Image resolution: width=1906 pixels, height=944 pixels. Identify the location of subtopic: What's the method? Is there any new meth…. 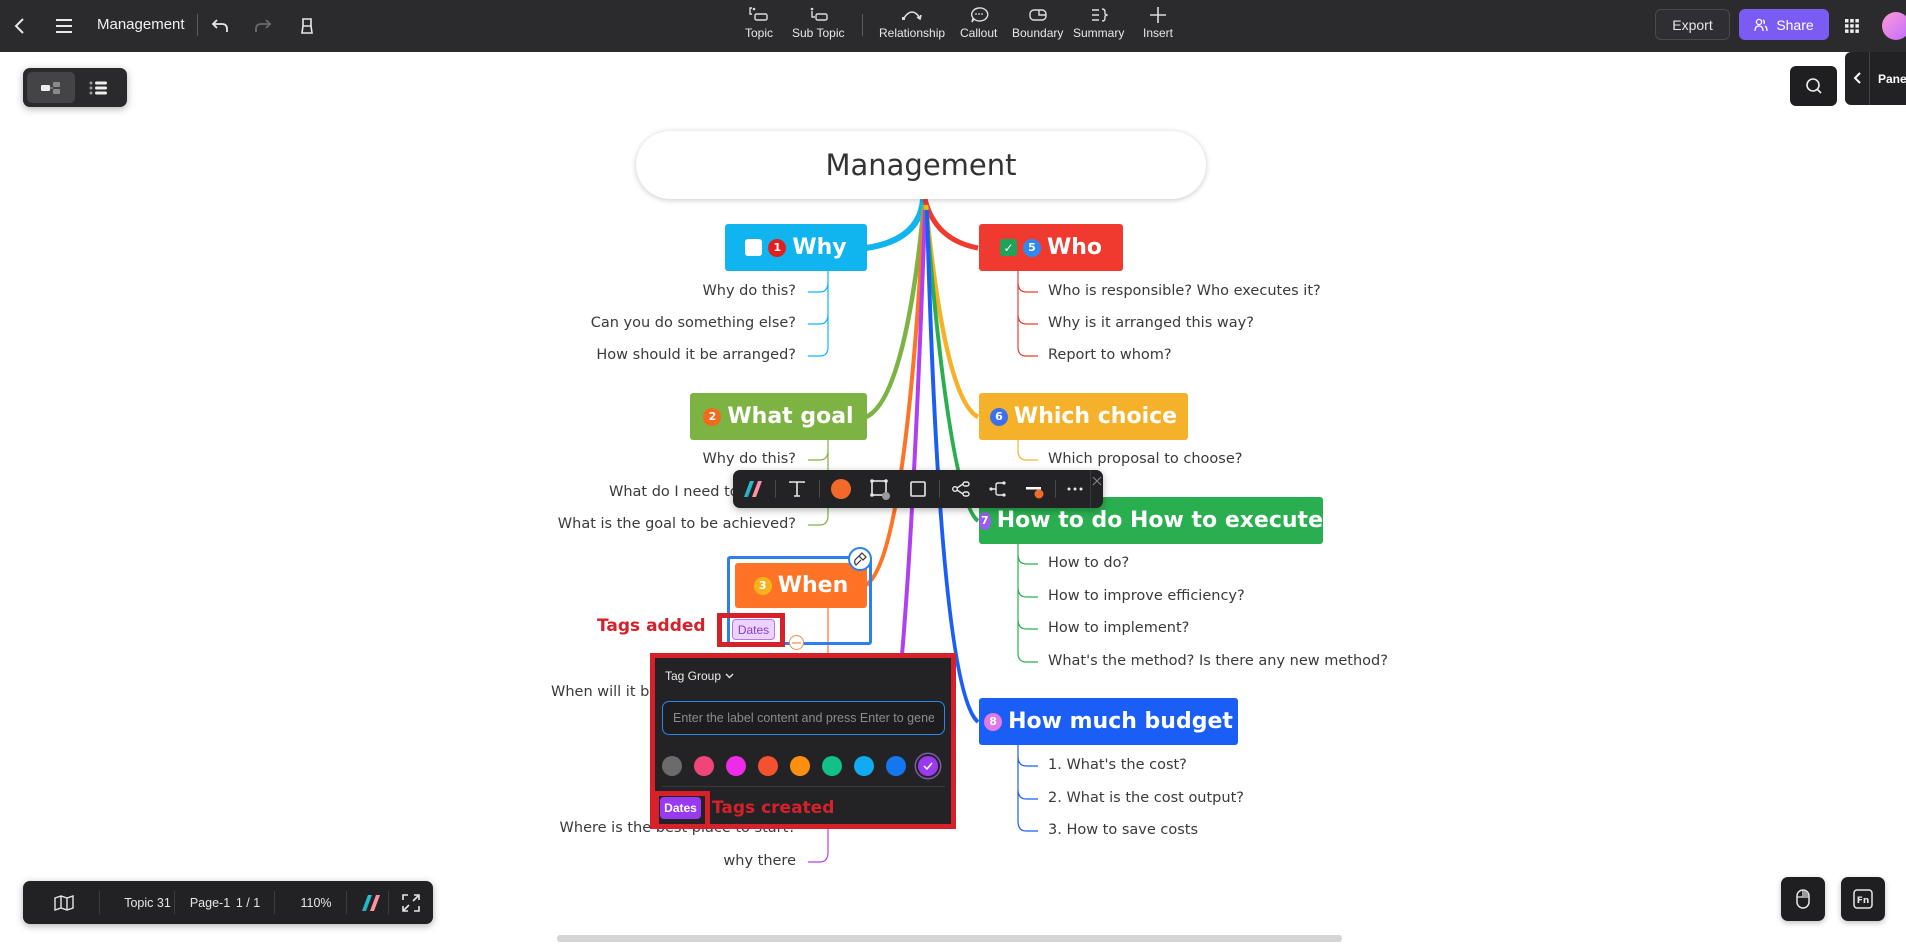
(1218, 661).